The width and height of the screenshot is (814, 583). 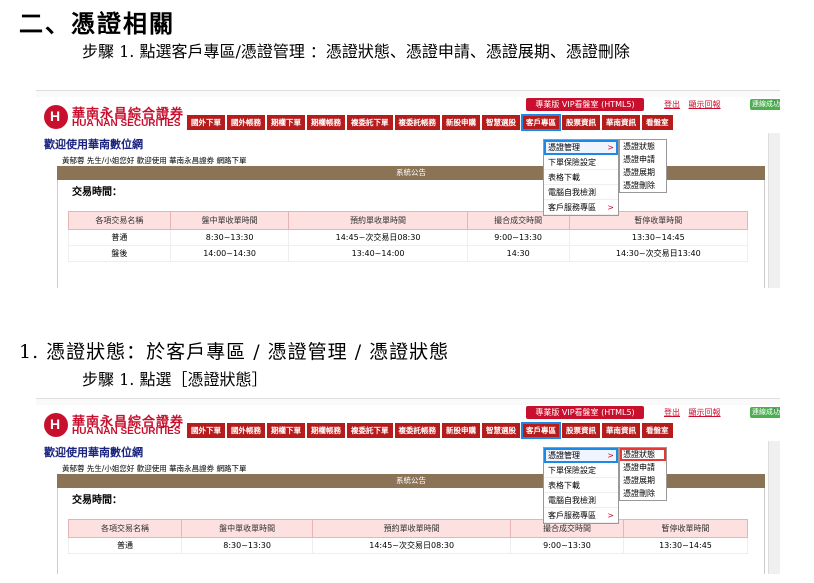 I want to click on page-heading: 二、憑證相關, so click(x=97, y=24).